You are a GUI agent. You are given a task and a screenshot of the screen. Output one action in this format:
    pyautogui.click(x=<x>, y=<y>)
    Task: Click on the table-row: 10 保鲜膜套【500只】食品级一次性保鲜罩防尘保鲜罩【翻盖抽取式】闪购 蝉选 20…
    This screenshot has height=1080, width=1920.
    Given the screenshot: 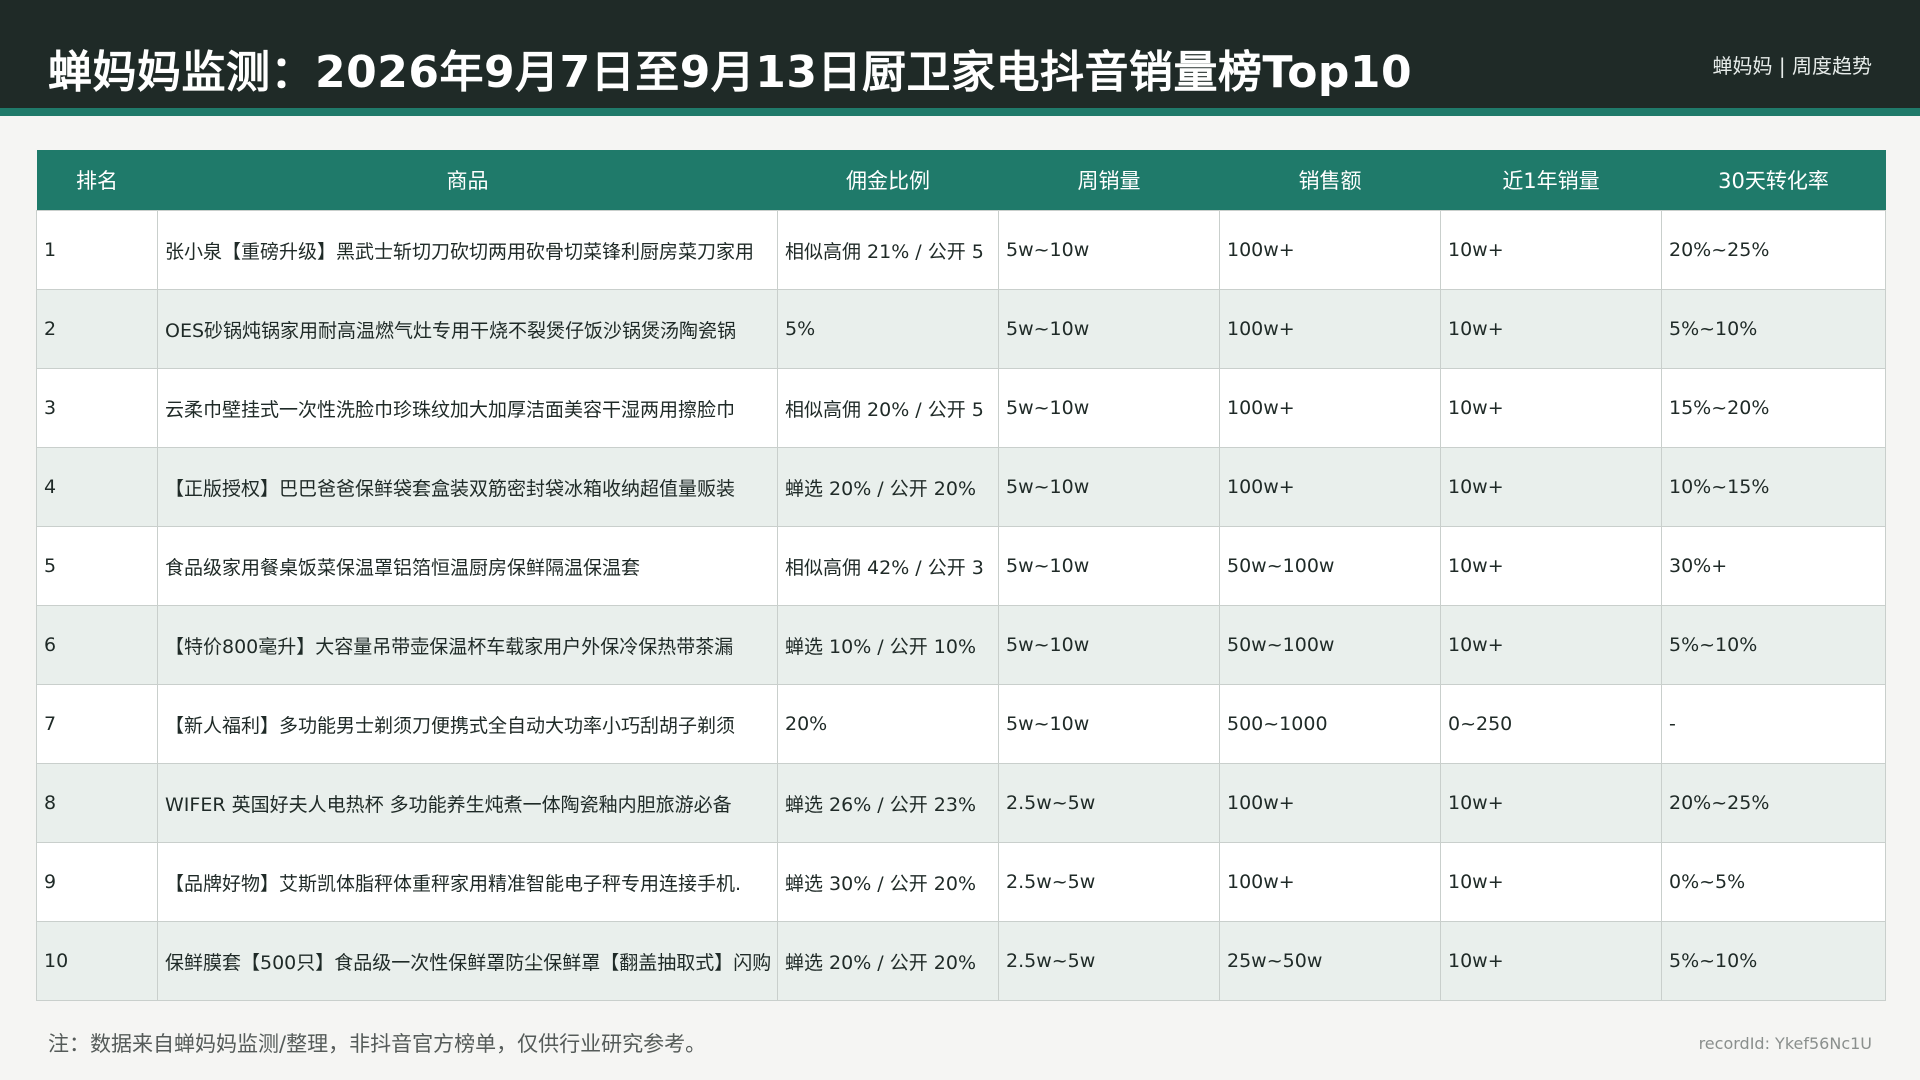 What is the action you would take?
    pyautogui.click(x=961, y=961)
    